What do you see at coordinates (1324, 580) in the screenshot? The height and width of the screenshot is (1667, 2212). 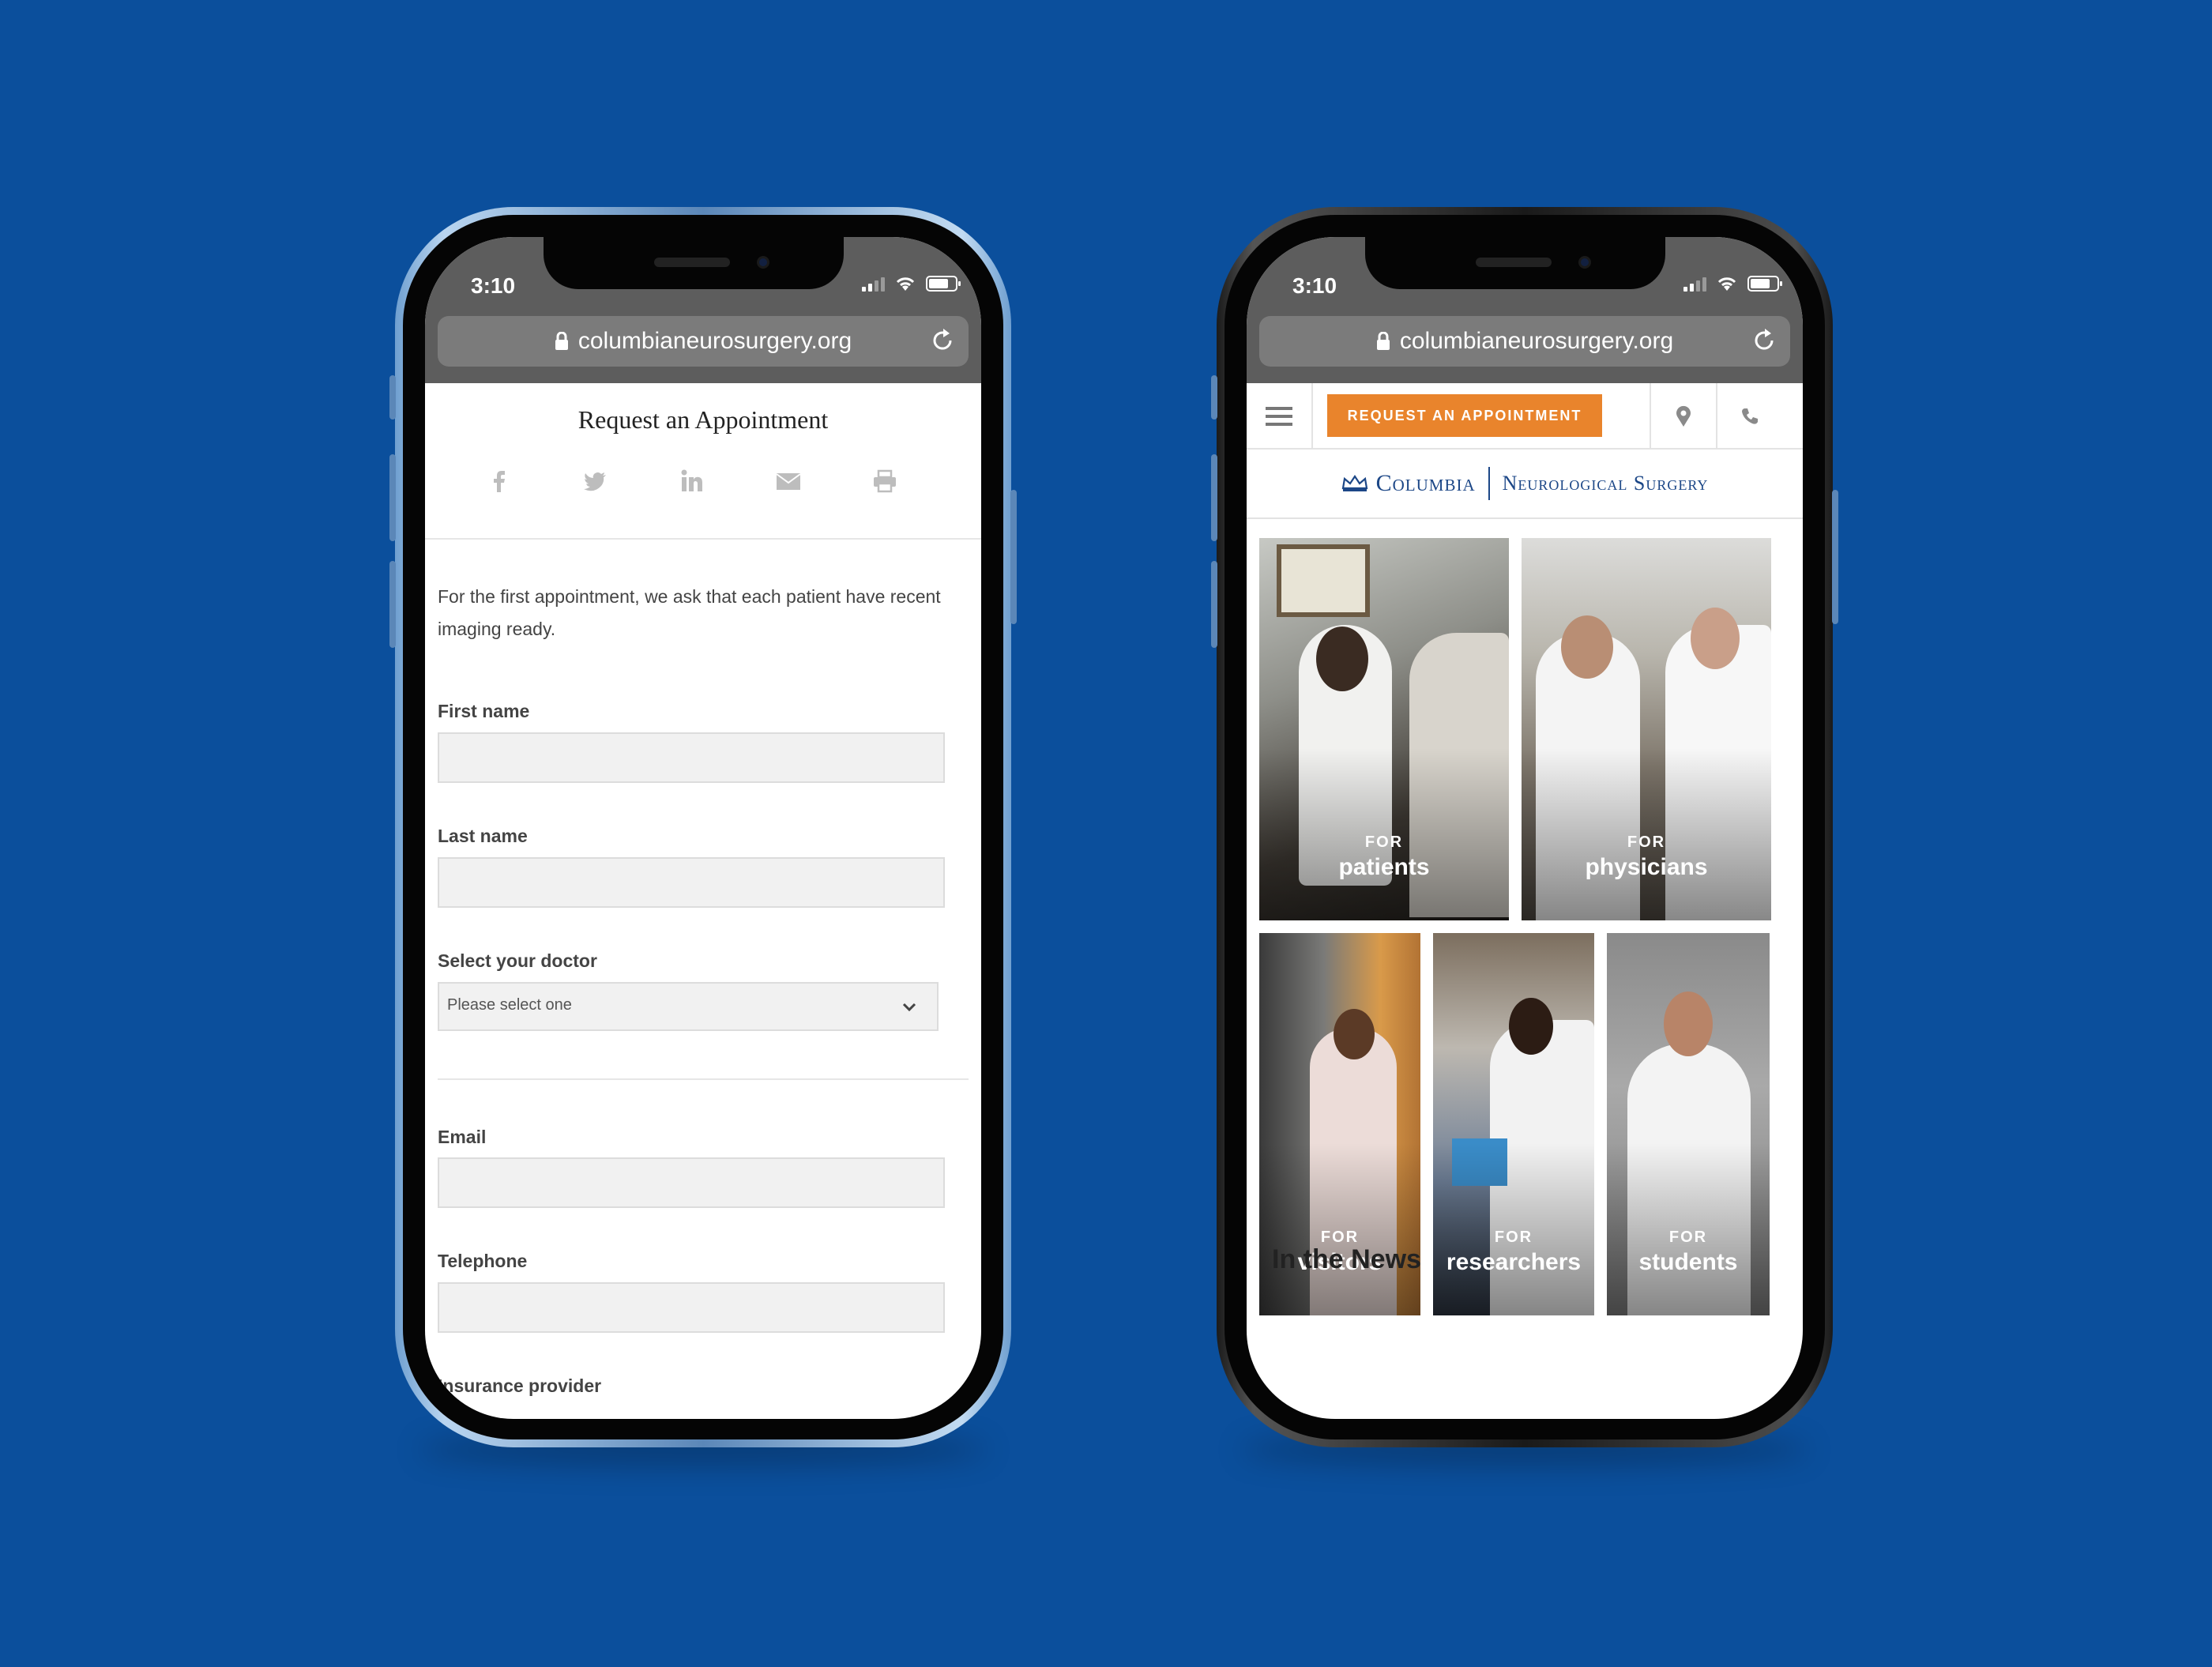 I see `wall-painting` at bounding box center [1324, 580].